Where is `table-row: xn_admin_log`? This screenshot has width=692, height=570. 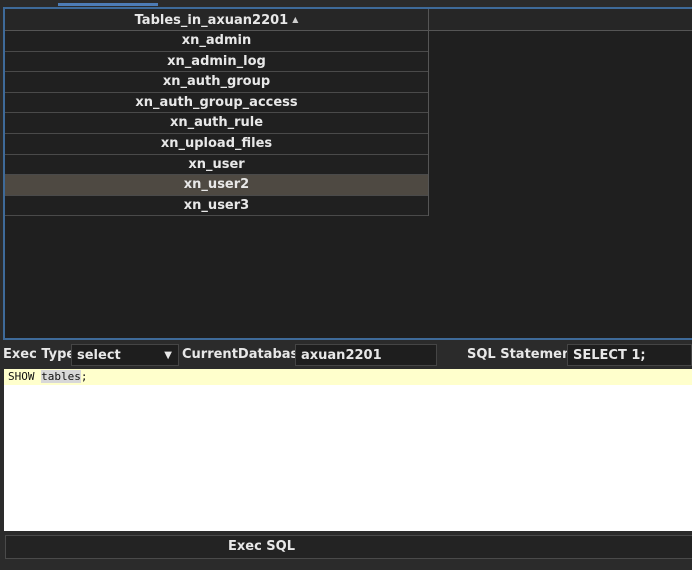
table-row: xn_admin_log is located at coordinates (216, 62).